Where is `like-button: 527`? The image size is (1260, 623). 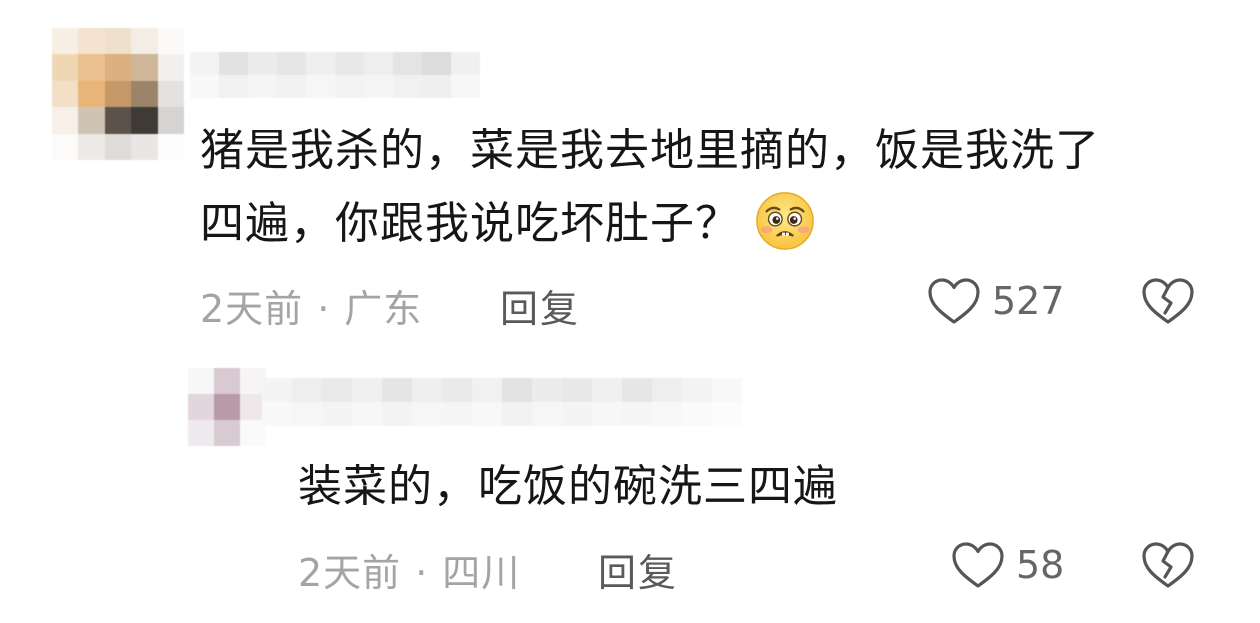 like-button: 527 is located at coordinates (995, 301).